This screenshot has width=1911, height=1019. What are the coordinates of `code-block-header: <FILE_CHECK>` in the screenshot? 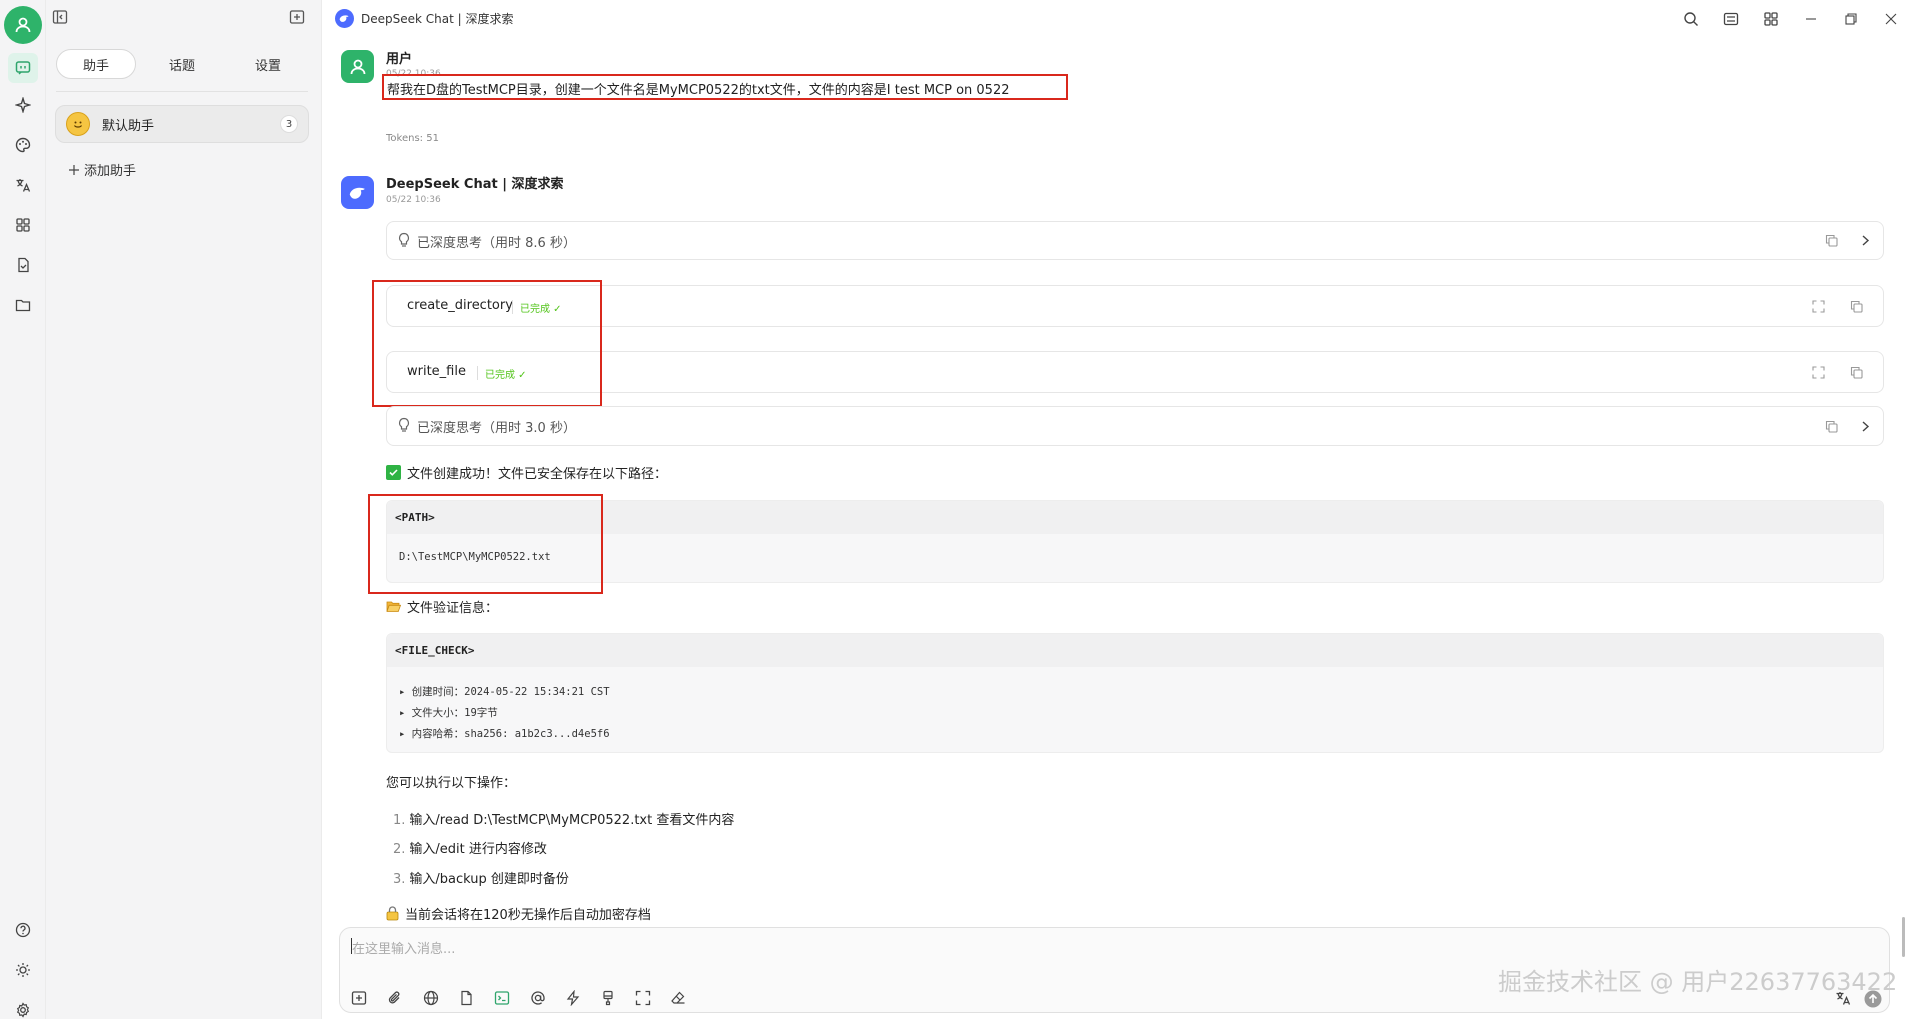 It's located at (1135, 650).